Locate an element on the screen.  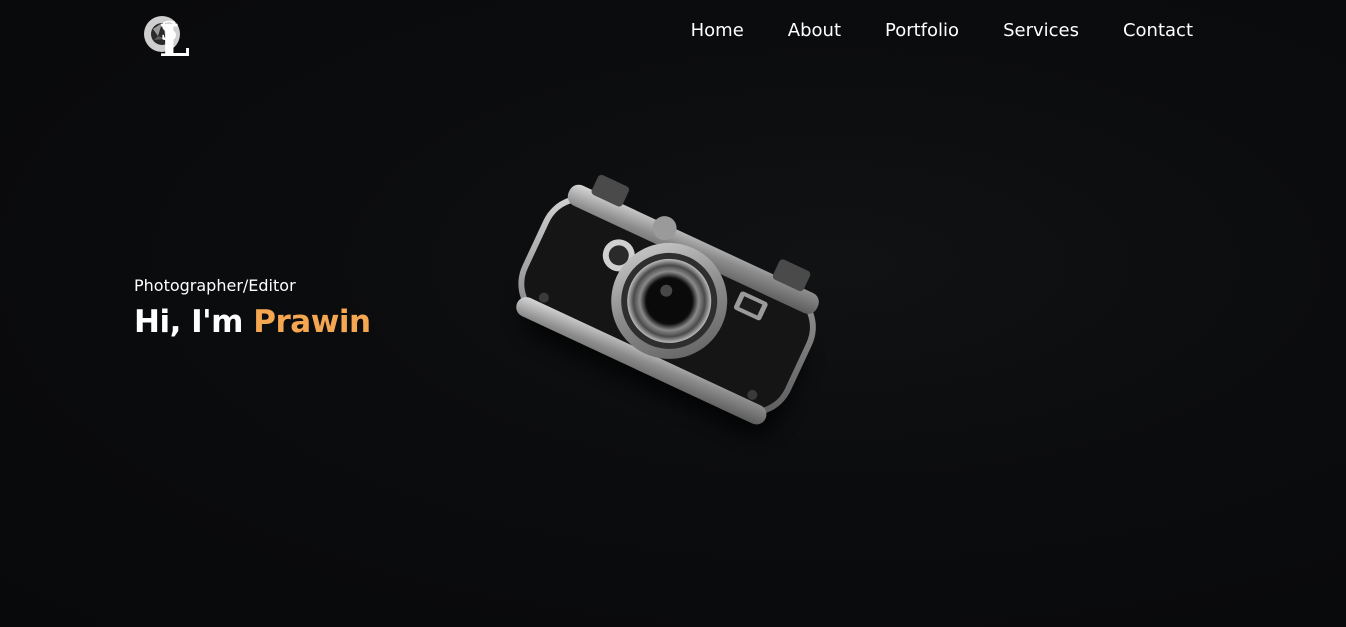
hero-headline: Hi, I'm Prawin is located at coordinates (252, 322).